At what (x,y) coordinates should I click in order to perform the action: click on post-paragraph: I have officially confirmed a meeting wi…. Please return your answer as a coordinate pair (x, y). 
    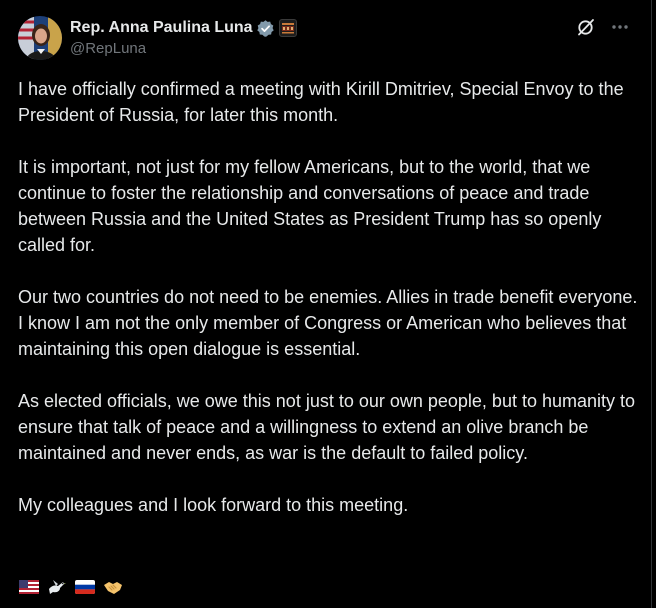
    Looking at the image, I should click on (321, 102).